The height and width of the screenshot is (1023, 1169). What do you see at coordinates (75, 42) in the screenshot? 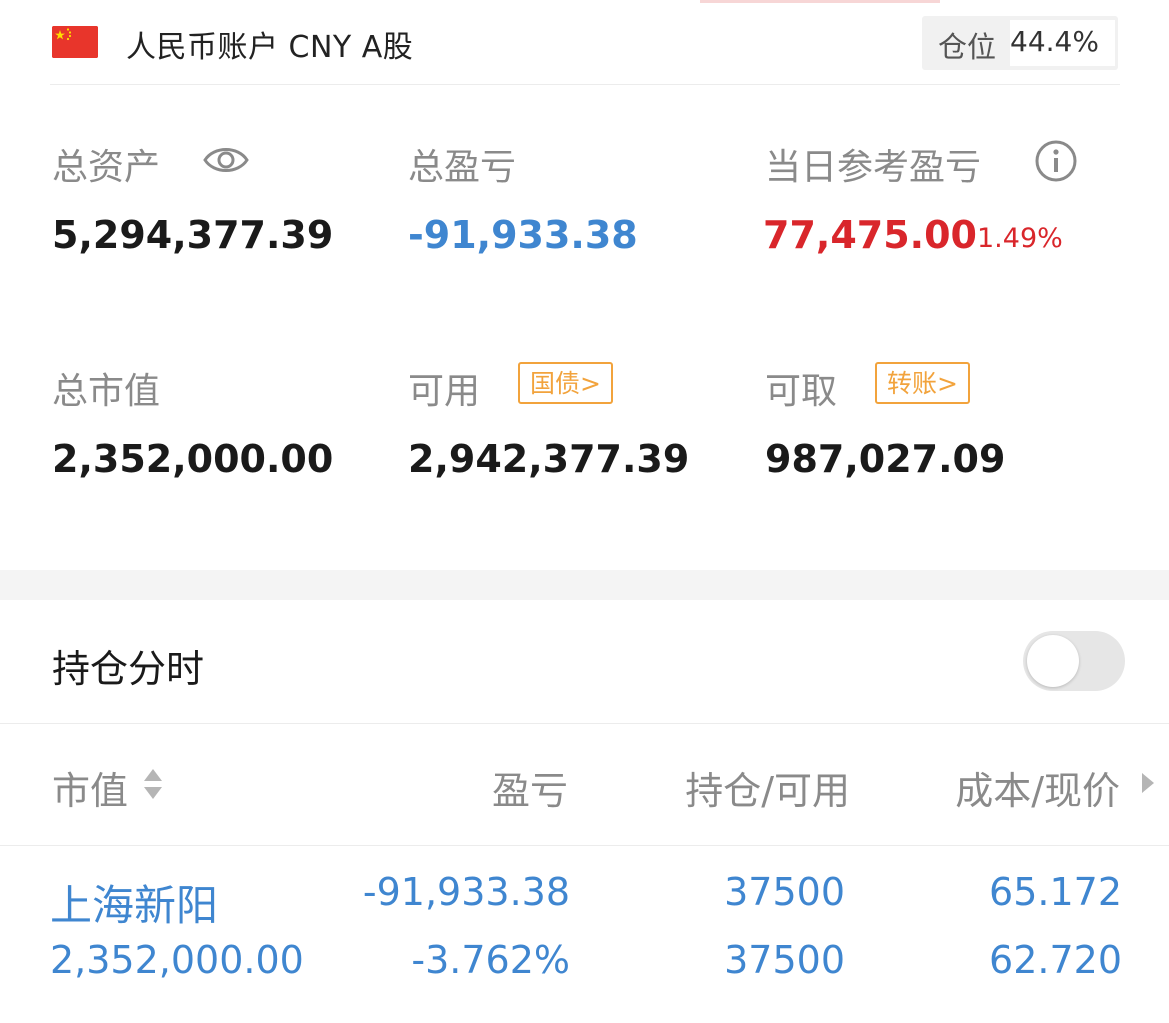
I see `china-flag-icon` at bounding box center [75, 42].